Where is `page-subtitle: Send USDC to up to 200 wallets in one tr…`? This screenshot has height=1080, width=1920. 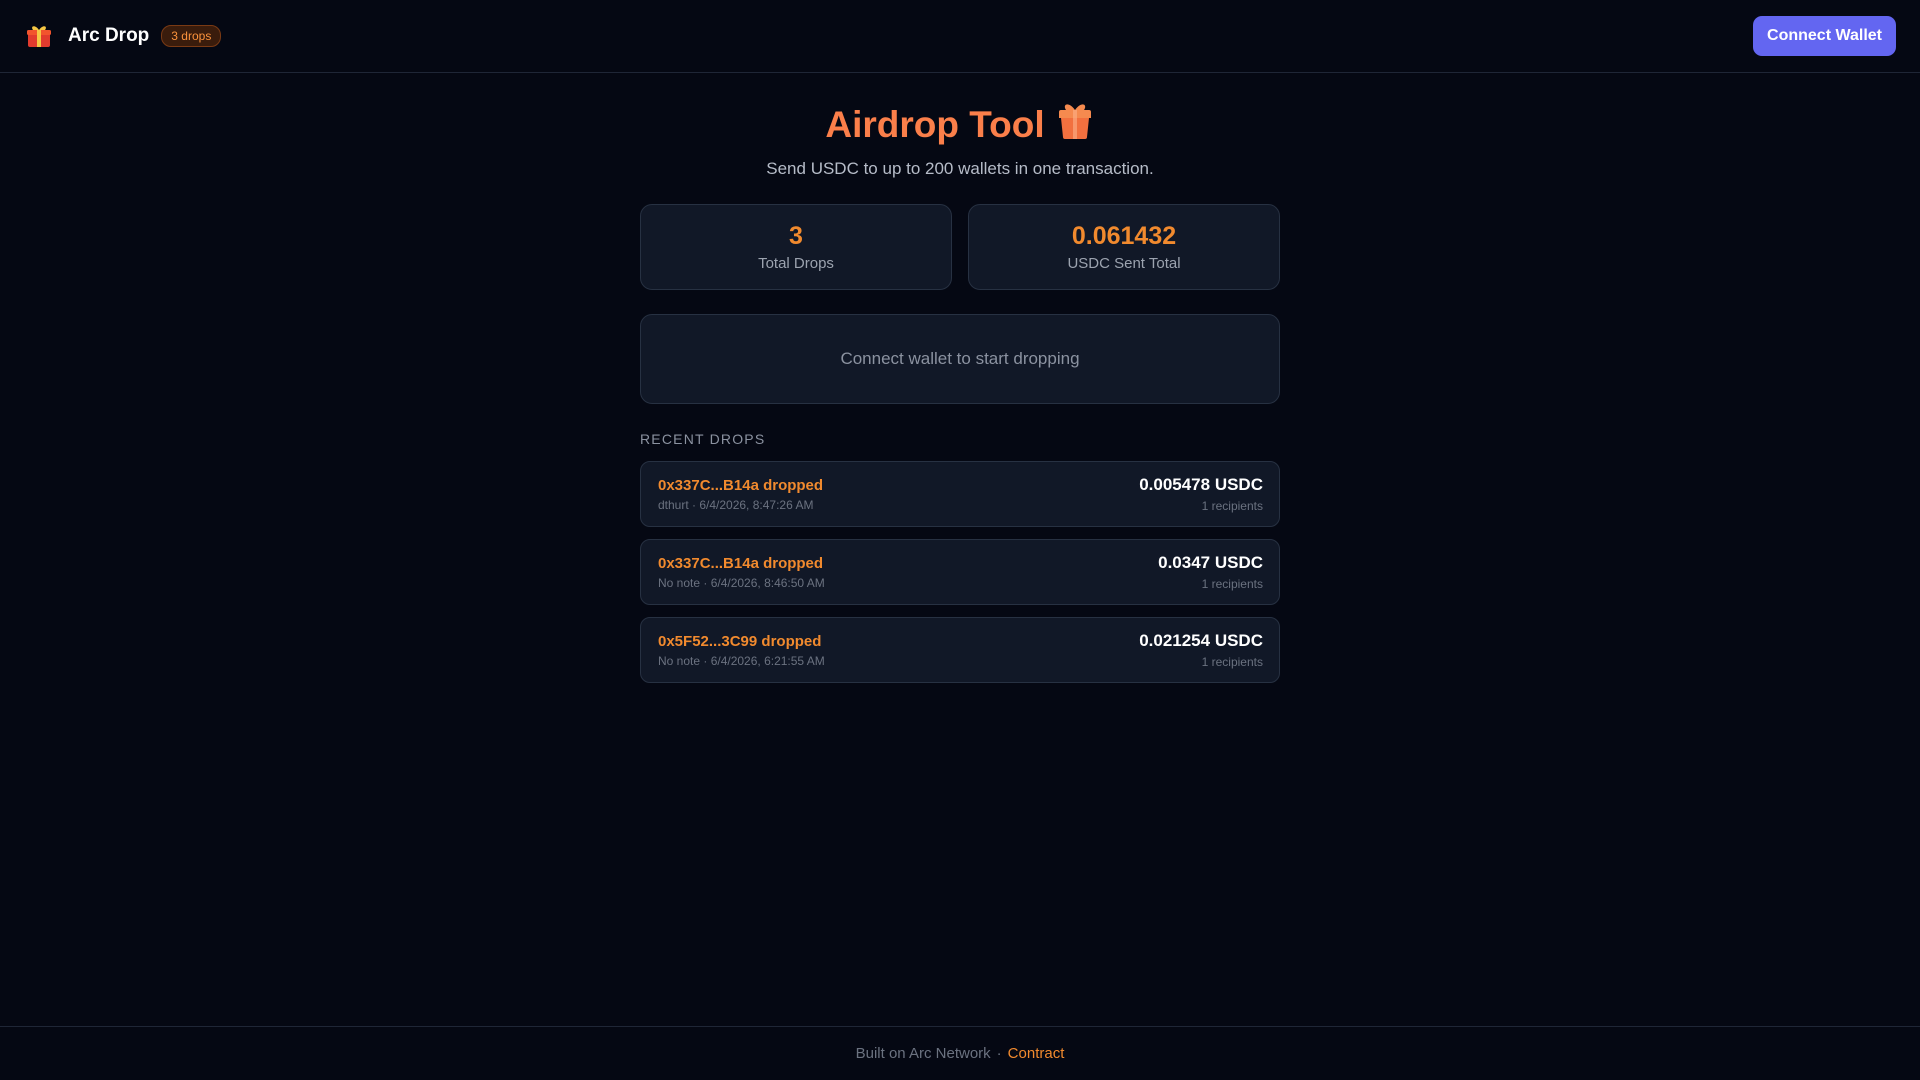 page-subtitle: Send USDC to up to 200 wallets in one tr… is located at coordinates (960, 168).